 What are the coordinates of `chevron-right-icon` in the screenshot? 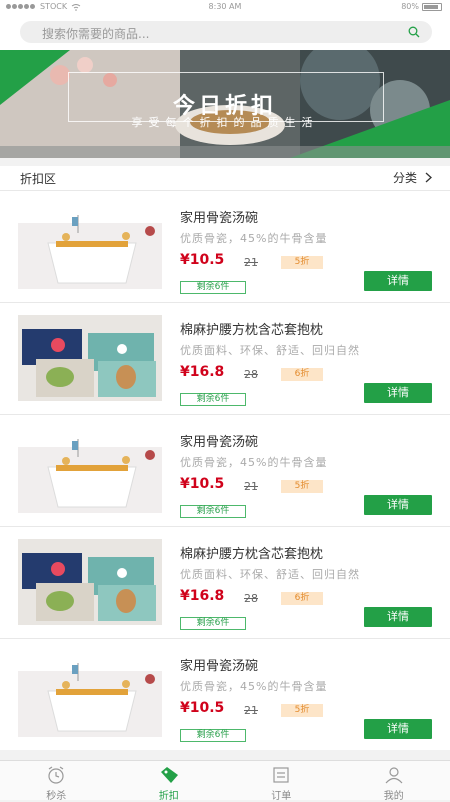 It's located at (428, 177).